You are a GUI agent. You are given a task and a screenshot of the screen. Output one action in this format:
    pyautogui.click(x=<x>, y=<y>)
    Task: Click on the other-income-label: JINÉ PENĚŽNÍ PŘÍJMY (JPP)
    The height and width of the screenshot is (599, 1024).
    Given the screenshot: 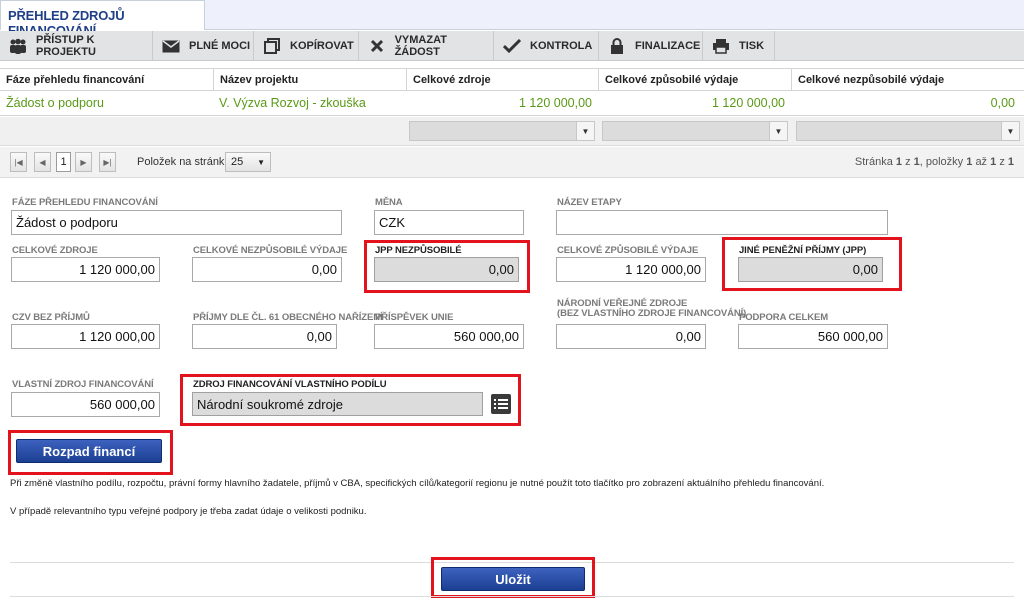 What is the action you would take?
    pyautogui.click(x=803, y=250)
    